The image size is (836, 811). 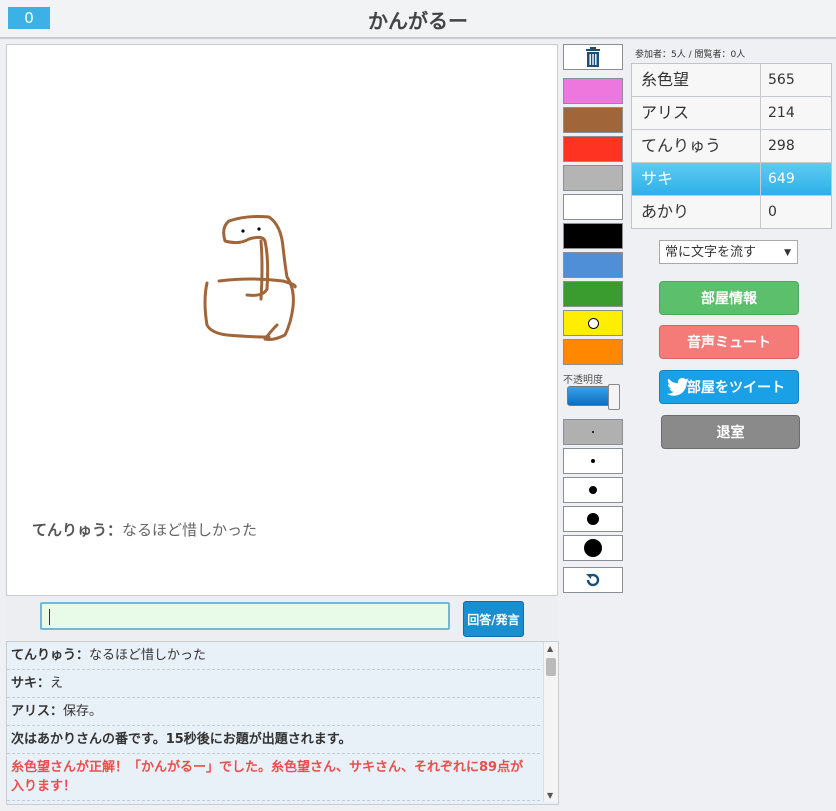 I want to click on player-score: 214, so click(x=781, y=113).